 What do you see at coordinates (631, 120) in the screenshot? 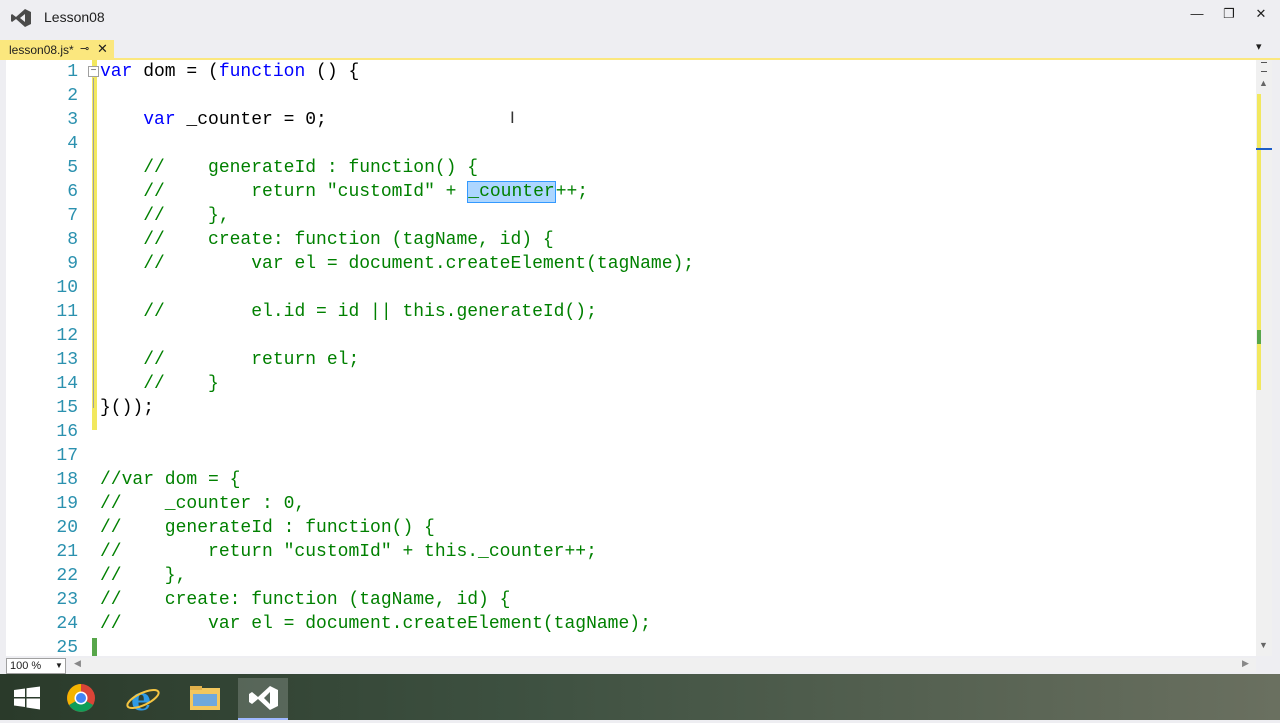
I see `code-line: 3 var _counter = 0;` at bounding box center [631, 120].